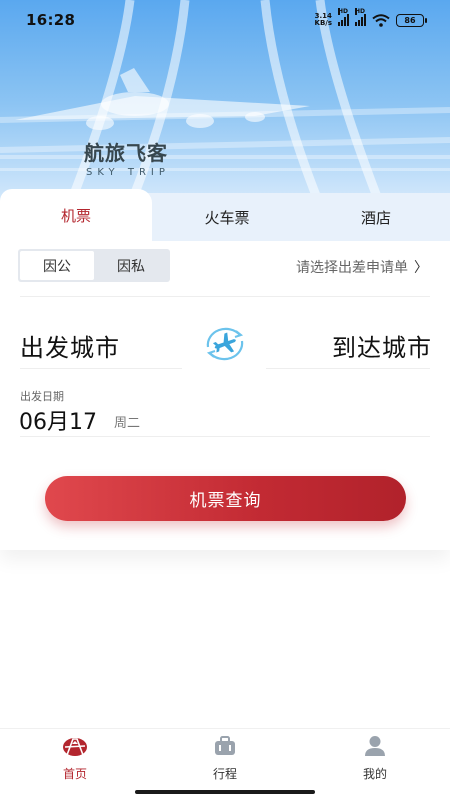  I want to click on status-icons: 3.14 KB/s HD HD 86, so click(370, 17).